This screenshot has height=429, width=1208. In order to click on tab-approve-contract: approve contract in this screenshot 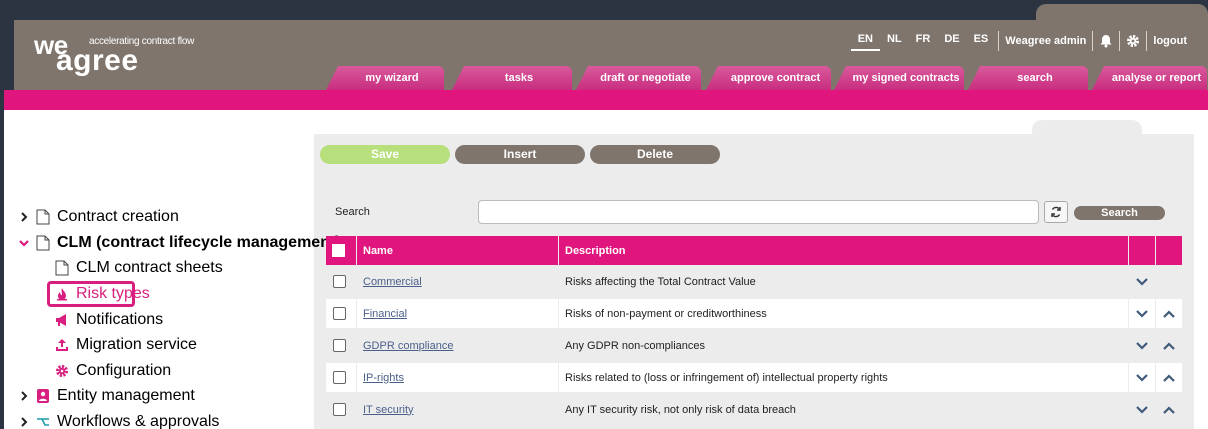, I will do `click(768, 78)`.